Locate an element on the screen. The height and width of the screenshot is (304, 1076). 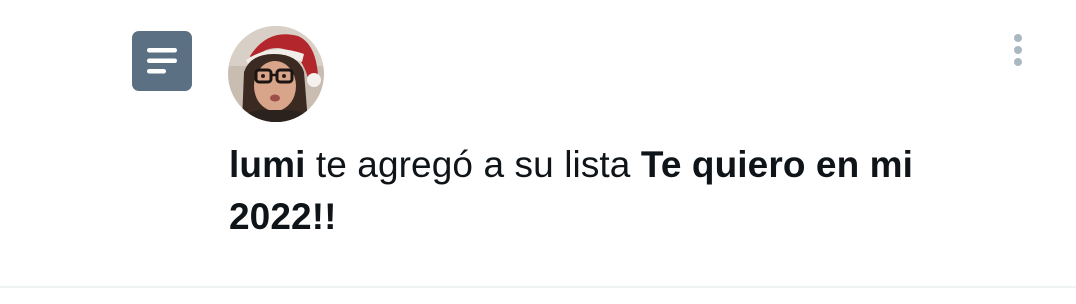
more-vertical-icon is located at coordinates (1018, 50).